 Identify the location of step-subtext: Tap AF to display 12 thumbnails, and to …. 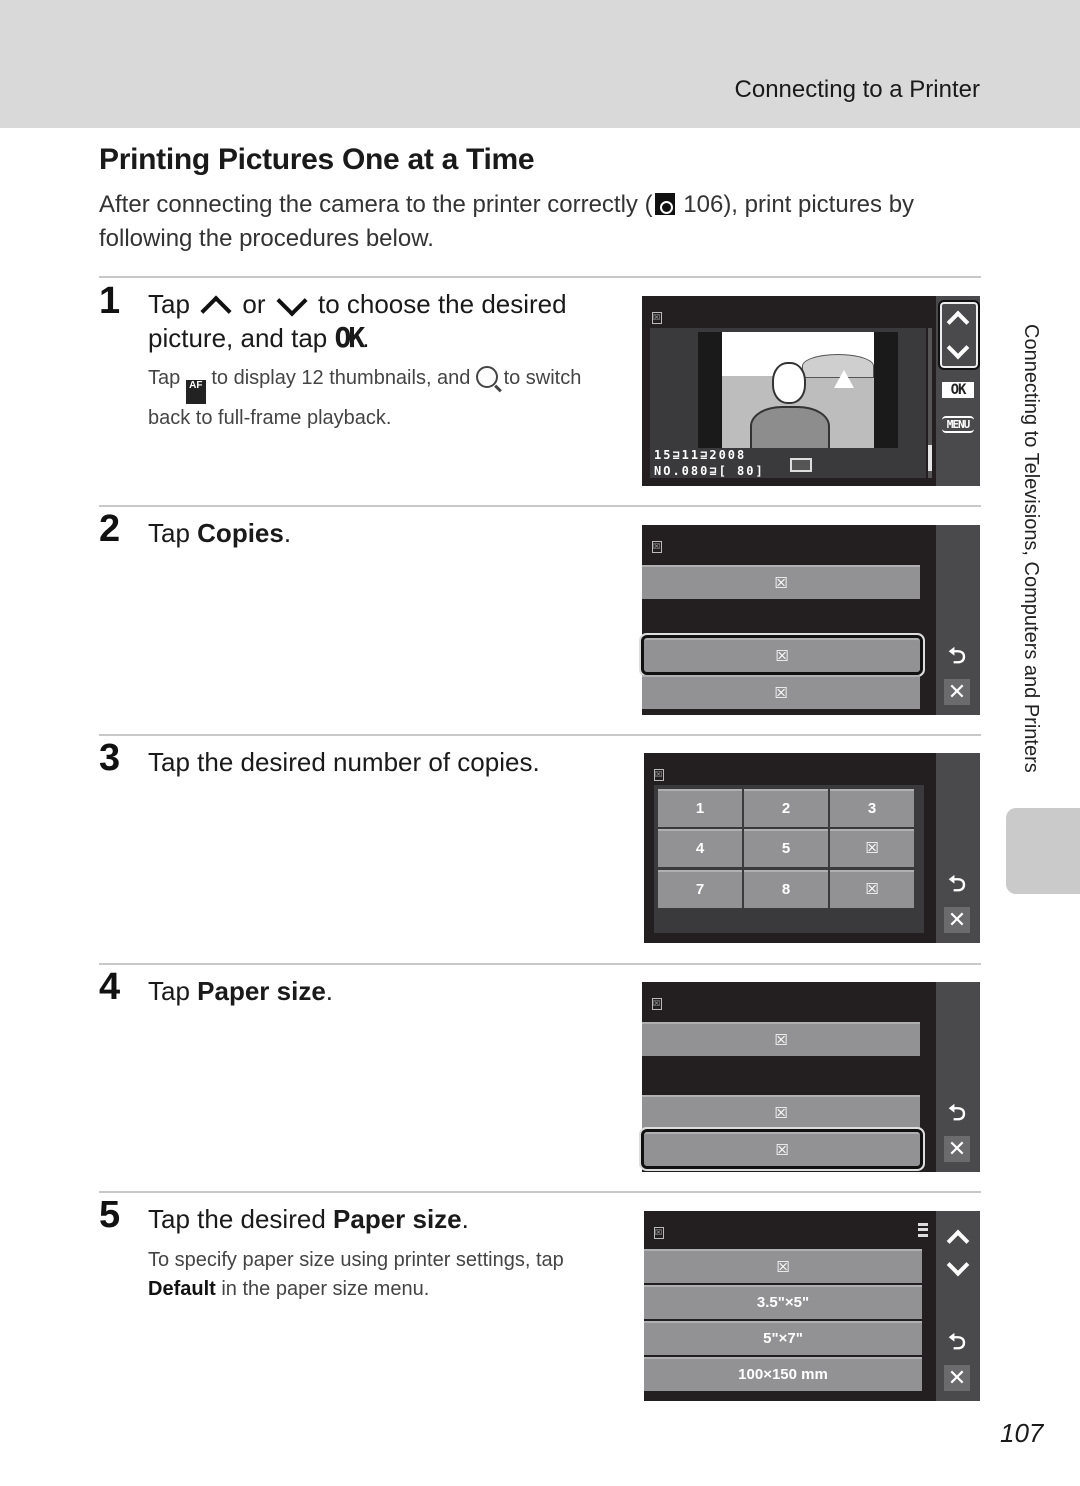
(383, 398).